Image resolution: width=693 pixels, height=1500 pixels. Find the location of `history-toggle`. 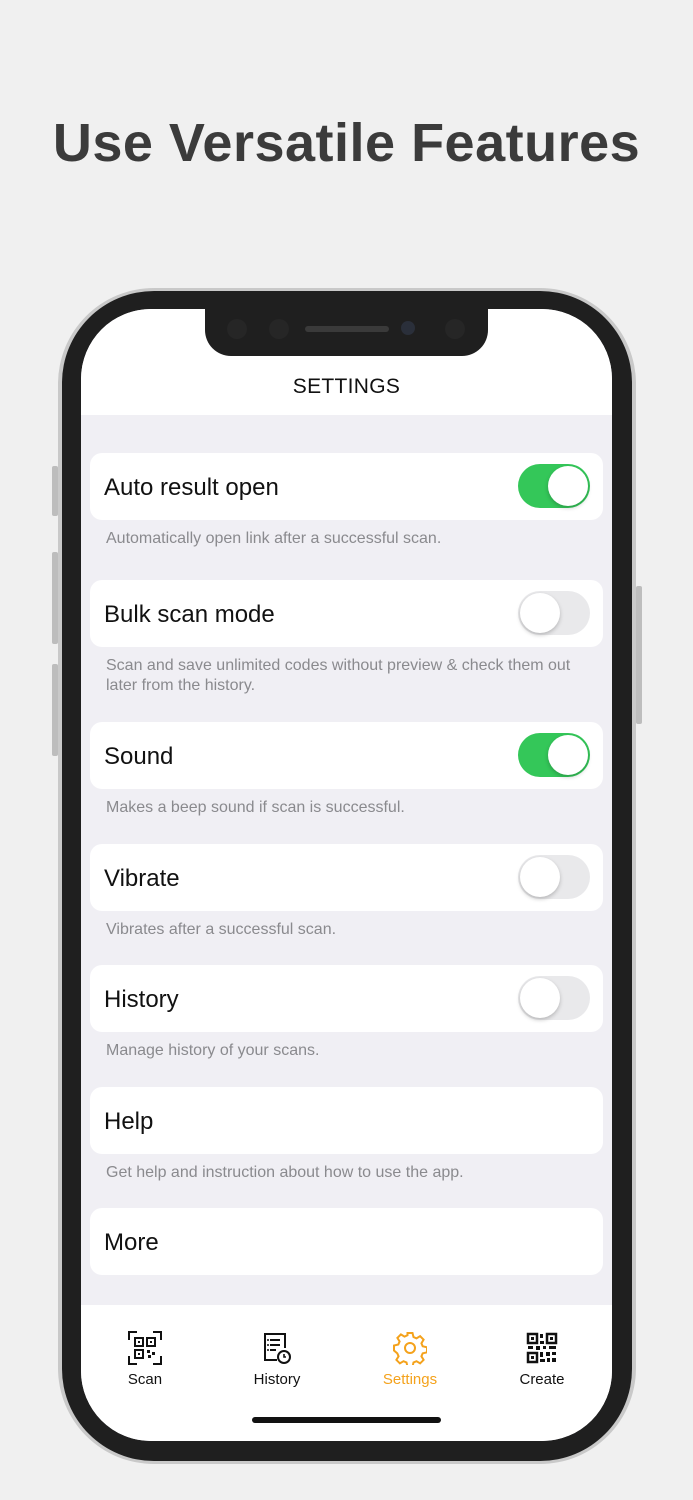

history-toggle is located at coordinates (554, 998).